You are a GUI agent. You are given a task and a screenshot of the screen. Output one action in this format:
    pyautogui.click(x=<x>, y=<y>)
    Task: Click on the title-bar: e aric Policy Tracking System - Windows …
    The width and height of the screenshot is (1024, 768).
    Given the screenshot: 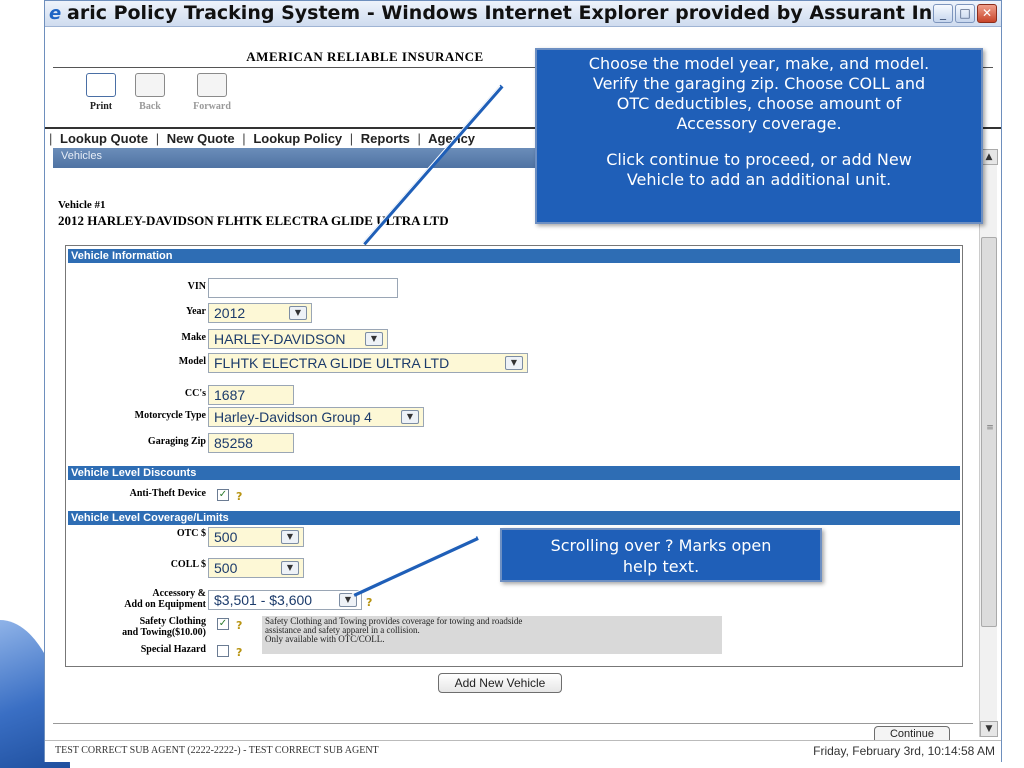 What is the action you would take?
    pyautogui.click(x=523, y=14)
    